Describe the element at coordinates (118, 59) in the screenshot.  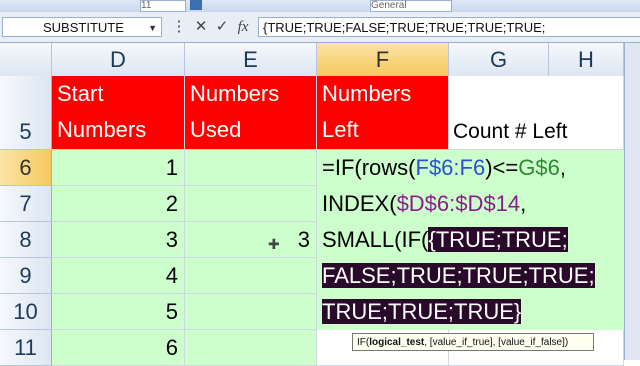
I see `column-header-d: D` at that location.